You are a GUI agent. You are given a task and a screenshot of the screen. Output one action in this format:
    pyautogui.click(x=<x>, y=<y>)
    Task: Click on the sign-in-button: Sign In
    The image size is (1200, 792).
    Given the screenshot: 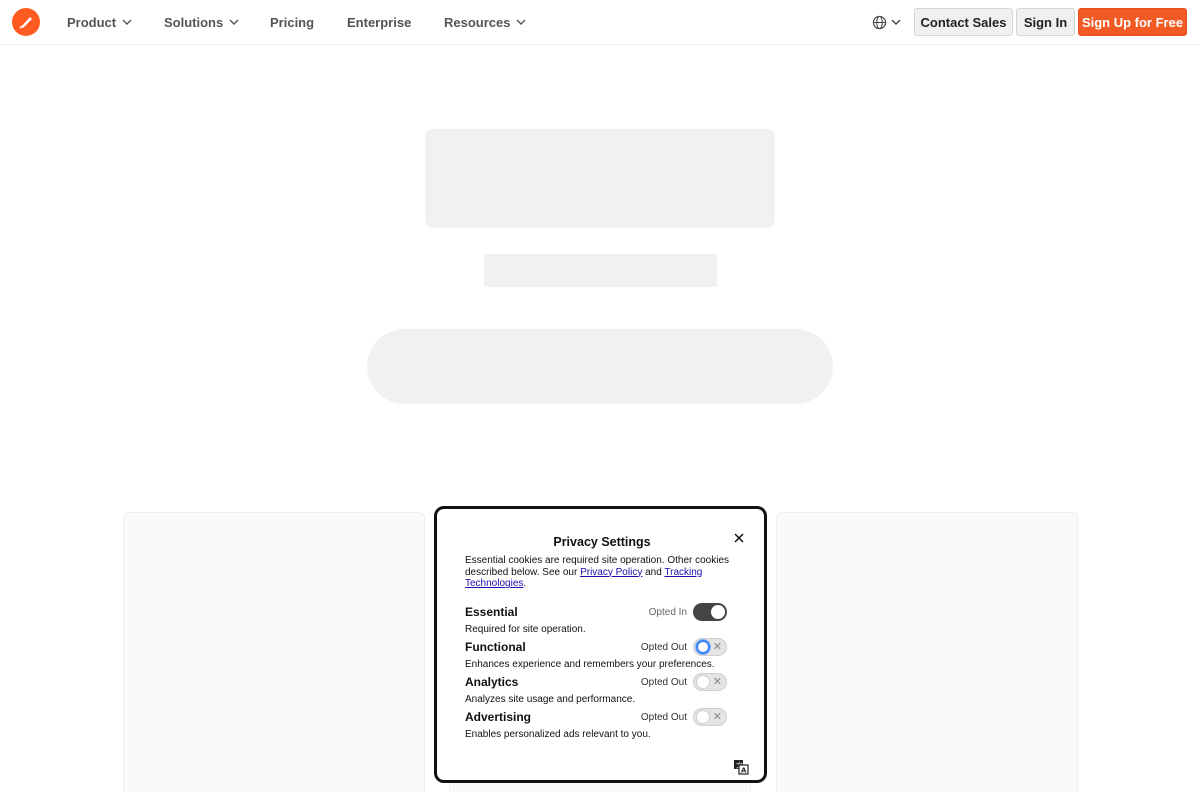 What is the action you would take?
    pyautogui.click(x=1045, y=22)
    